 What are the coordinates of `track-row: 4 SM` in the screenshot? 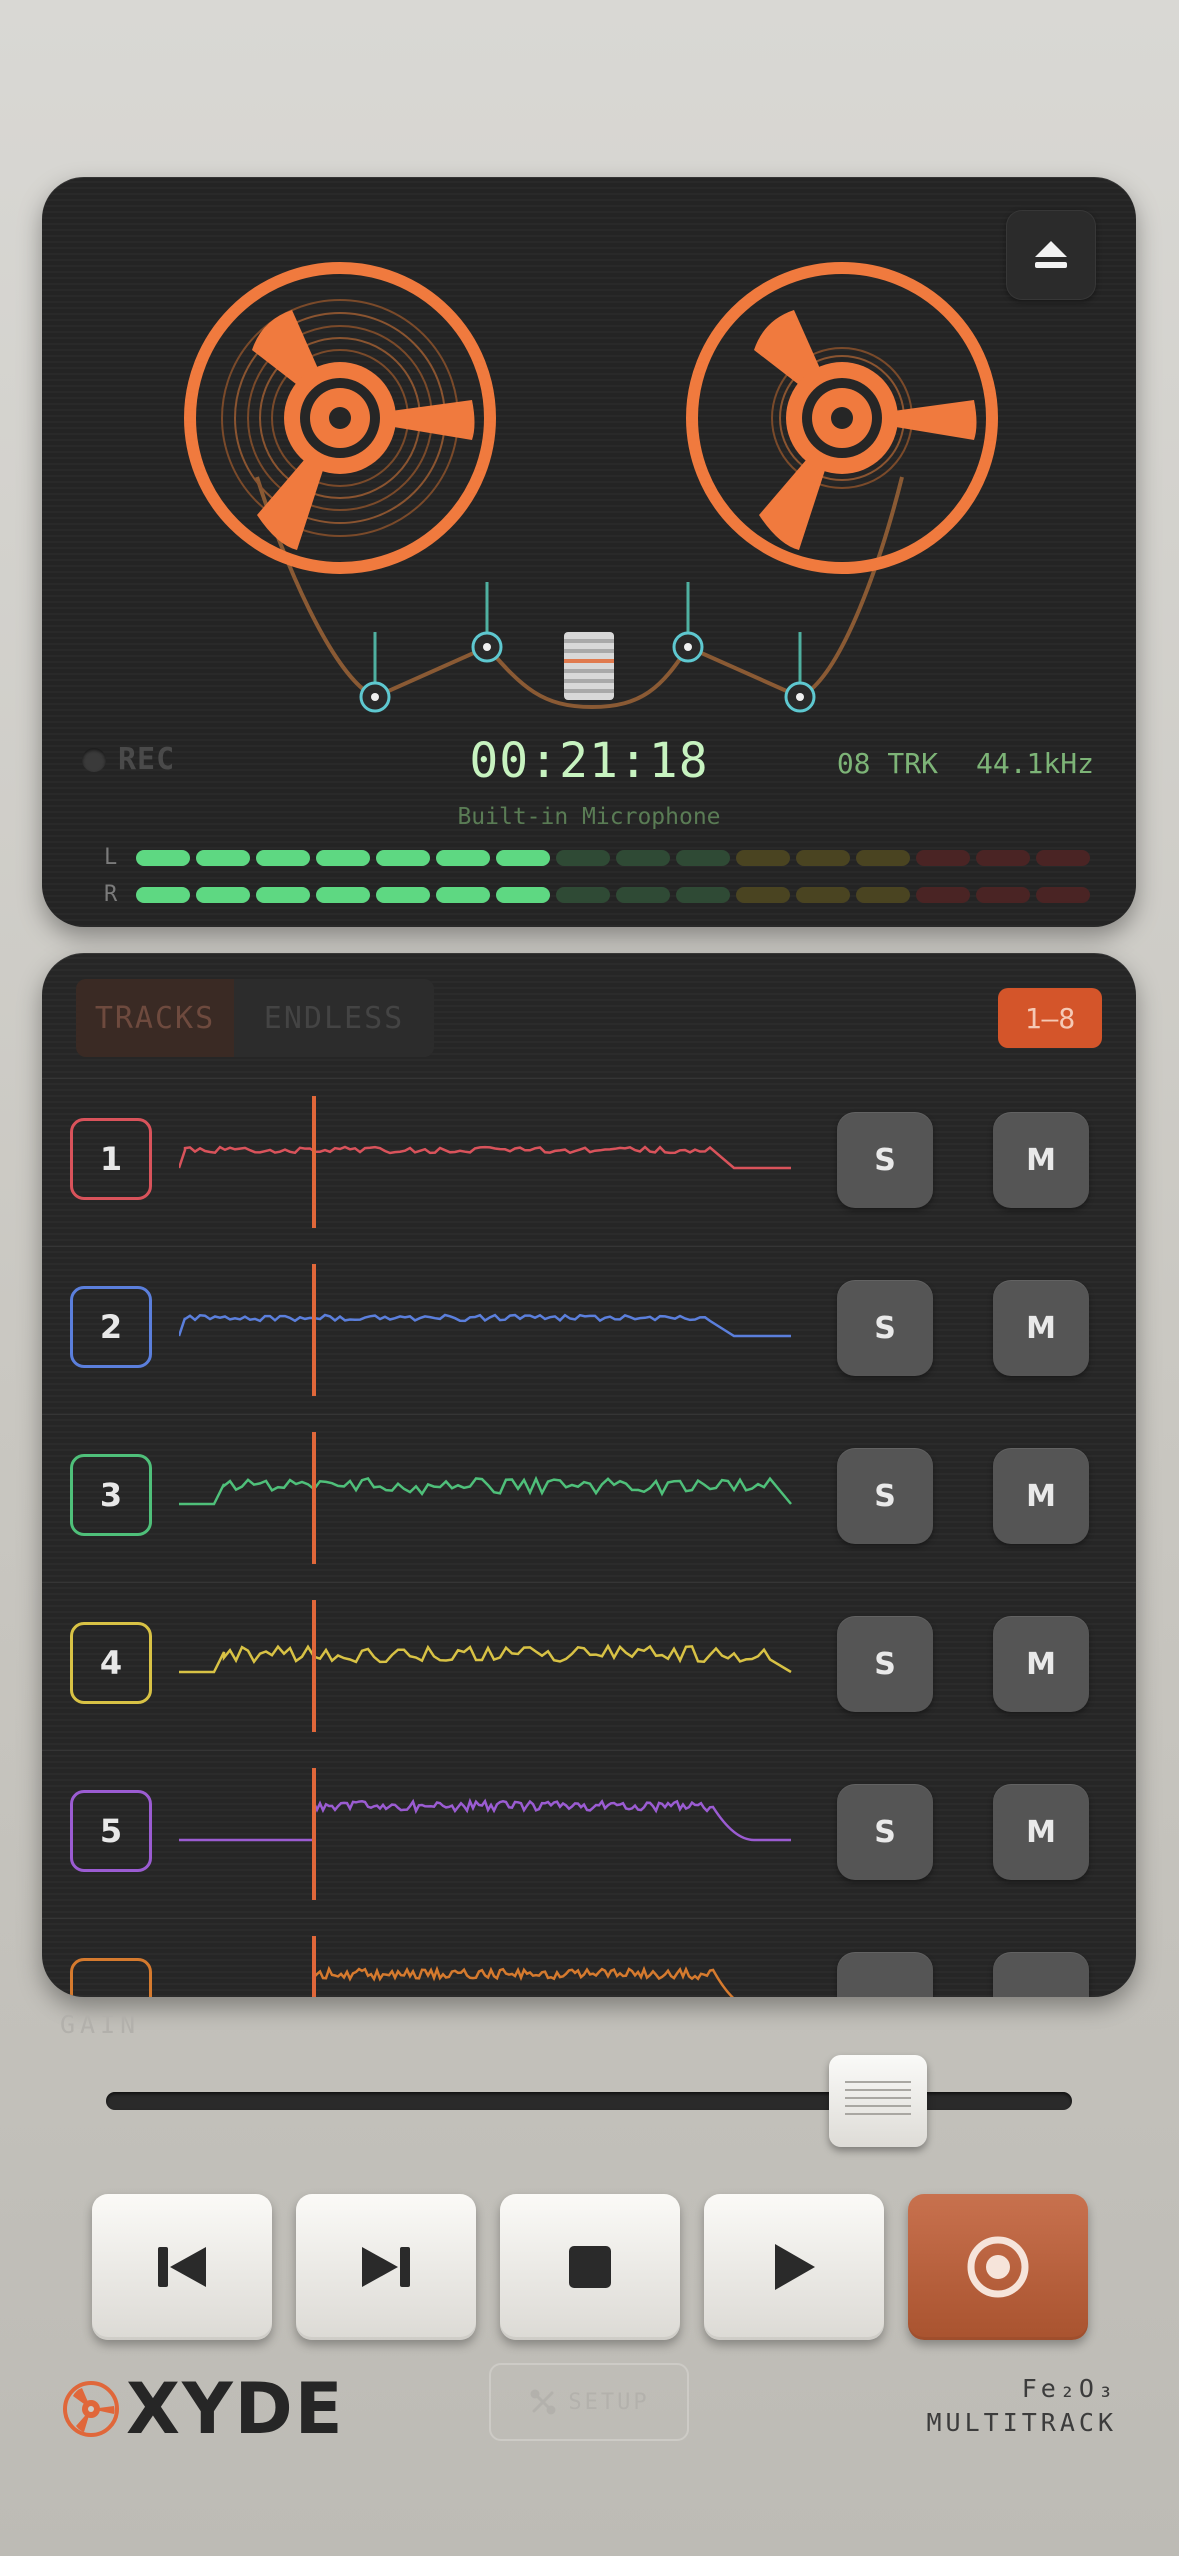 It's located at (589, 1666).